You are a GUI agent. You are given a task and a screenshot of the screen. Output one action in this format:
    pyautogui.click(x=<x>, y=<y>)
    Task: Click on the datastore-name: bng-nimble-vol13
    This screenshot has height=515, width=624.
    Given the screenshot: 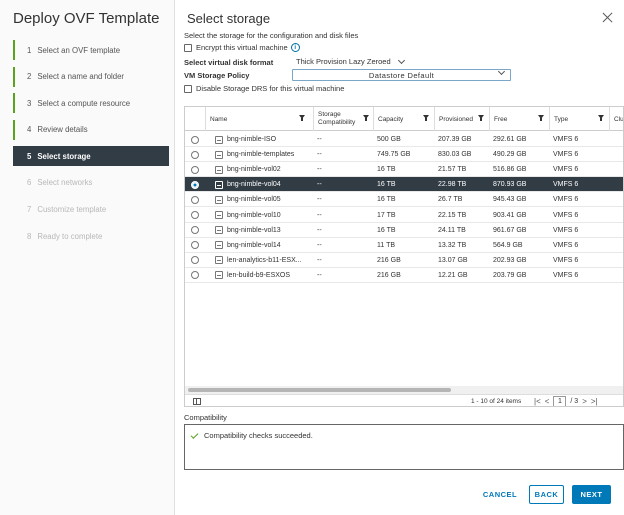 What is the action you would take?
    pyautogui.click(x=254, y=230)
    